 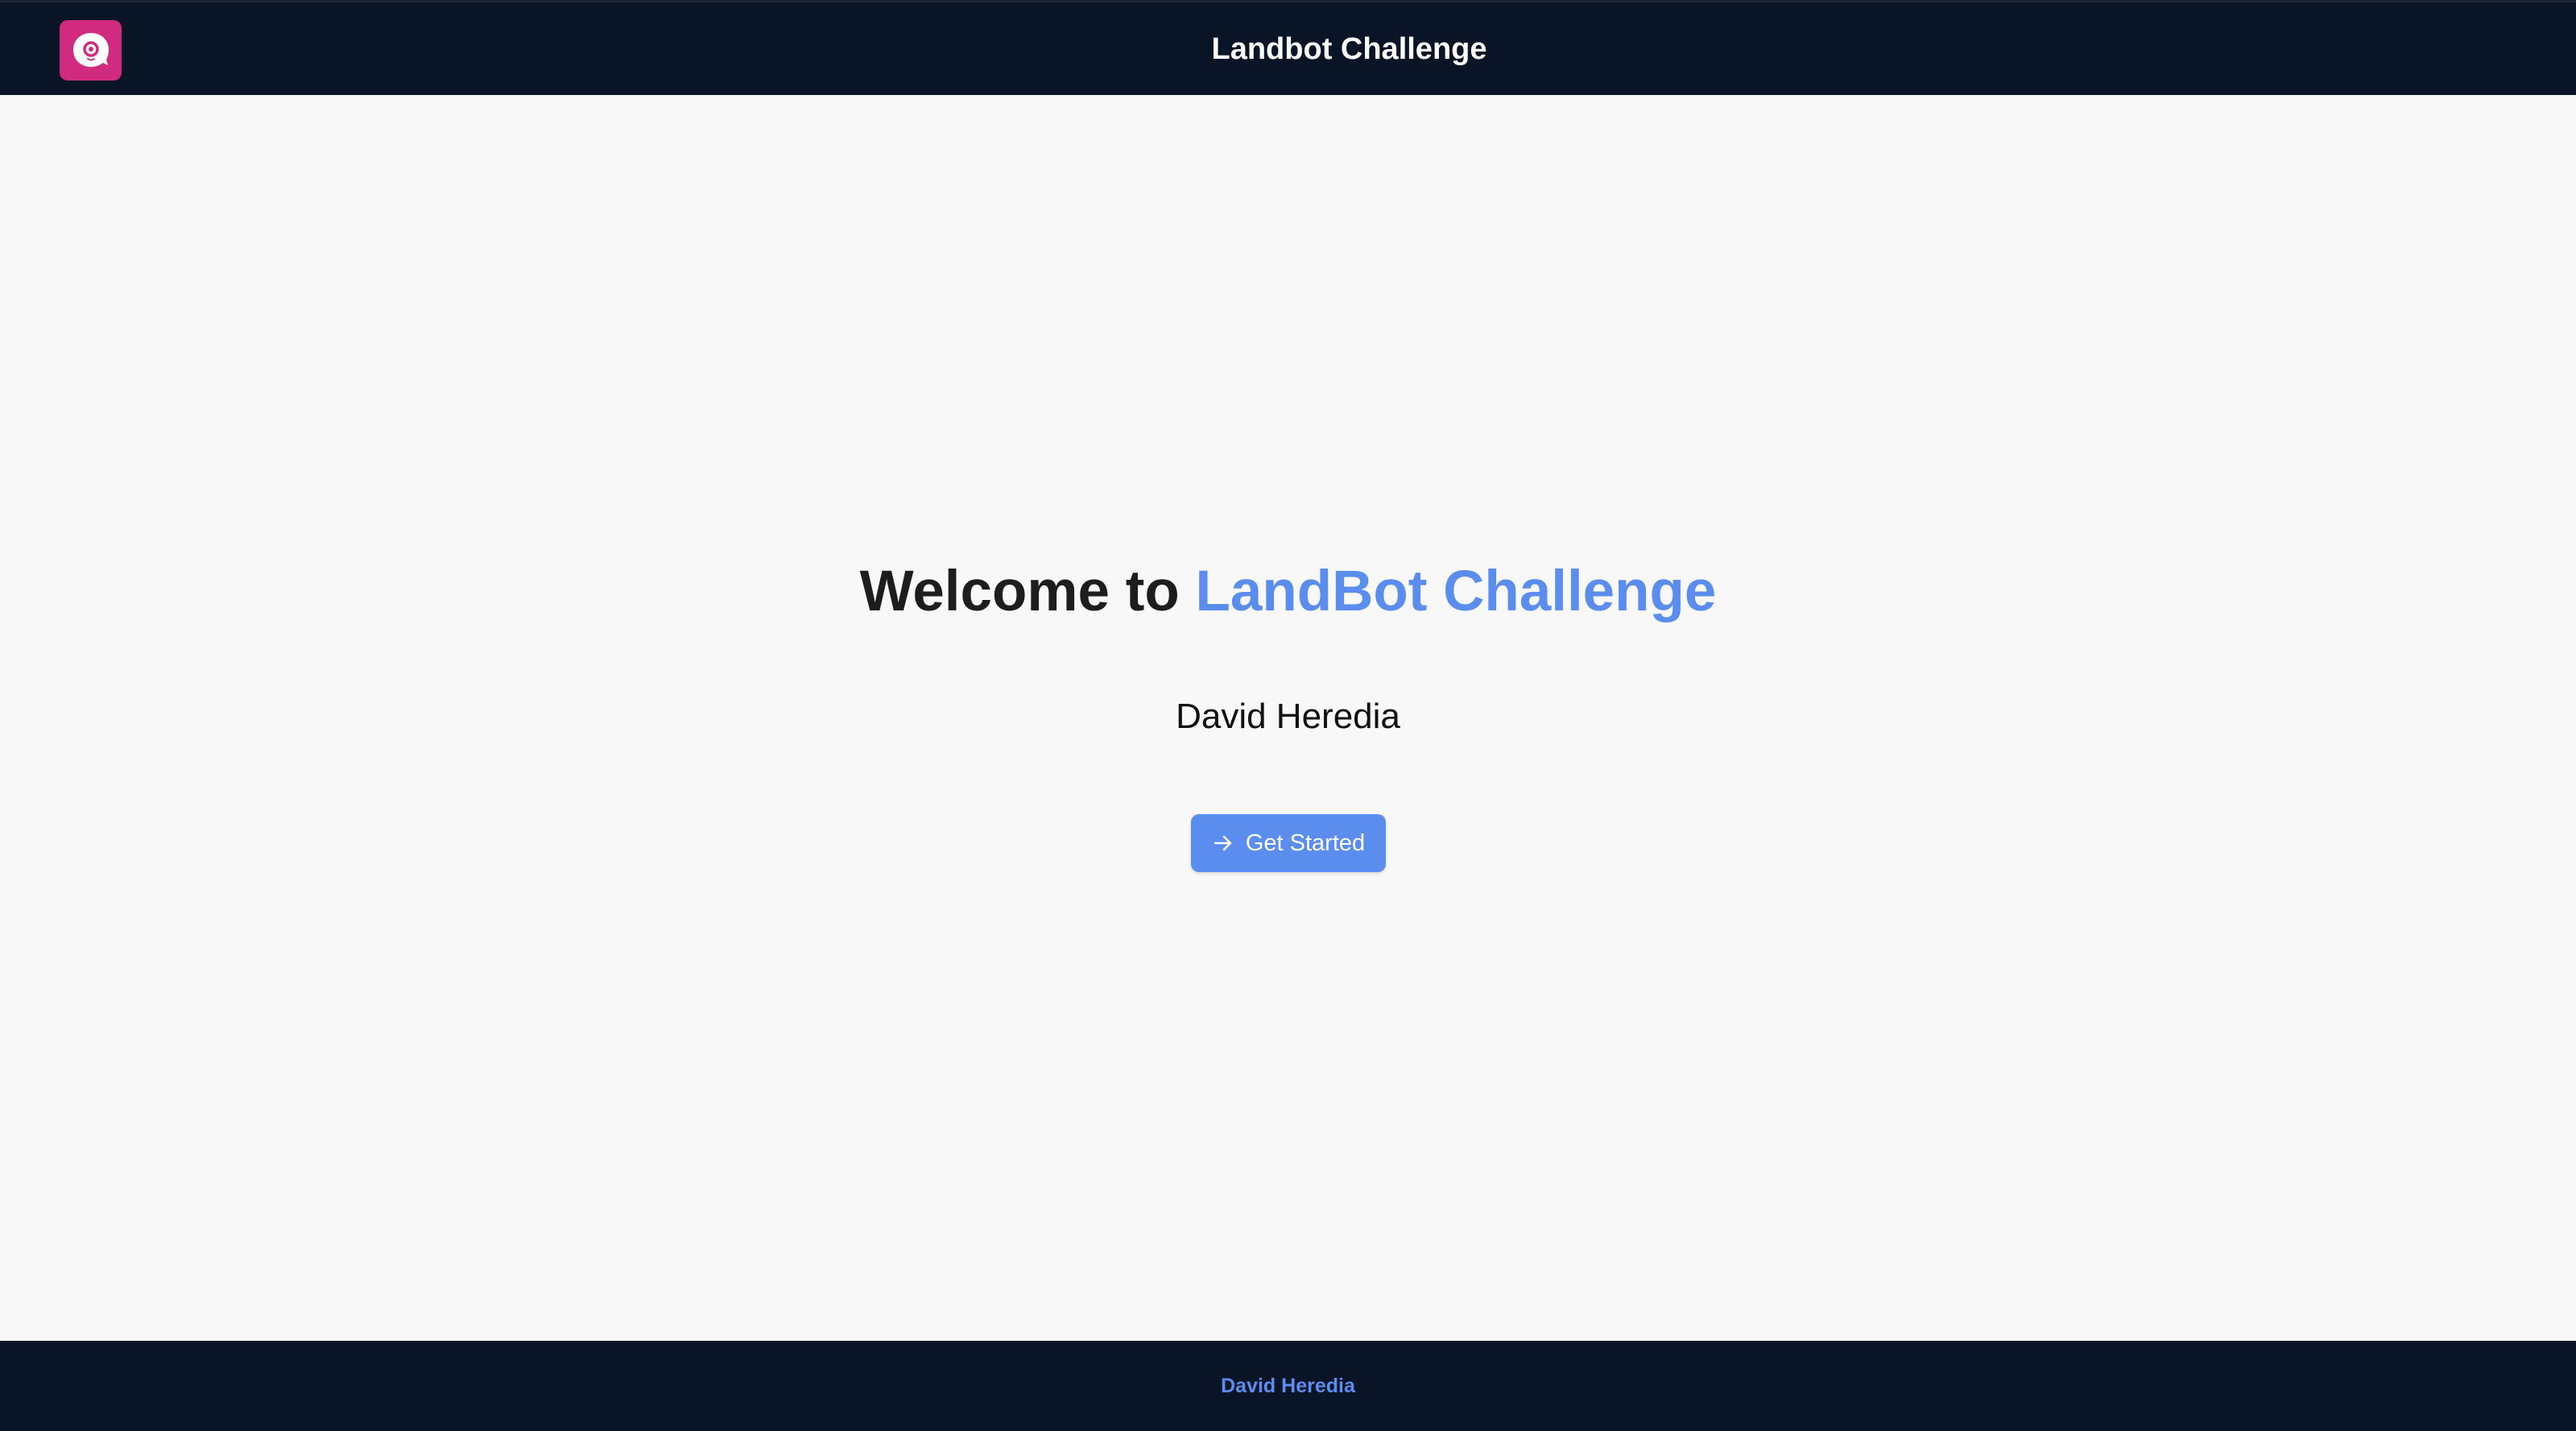 What do you see at coordinates (1223, 843) in the screenshot?
I see `arrow-right-icon` at bounding box center [1223, 843].